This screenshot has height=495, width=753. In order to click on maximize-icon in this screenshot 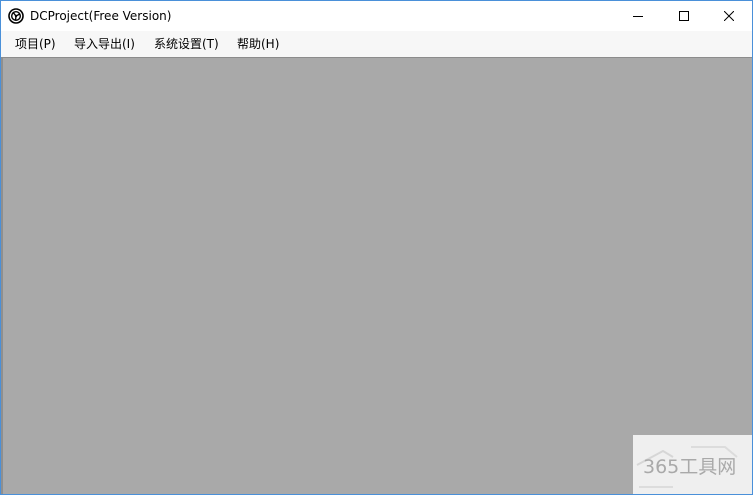, I will do `click(684, 16)`.